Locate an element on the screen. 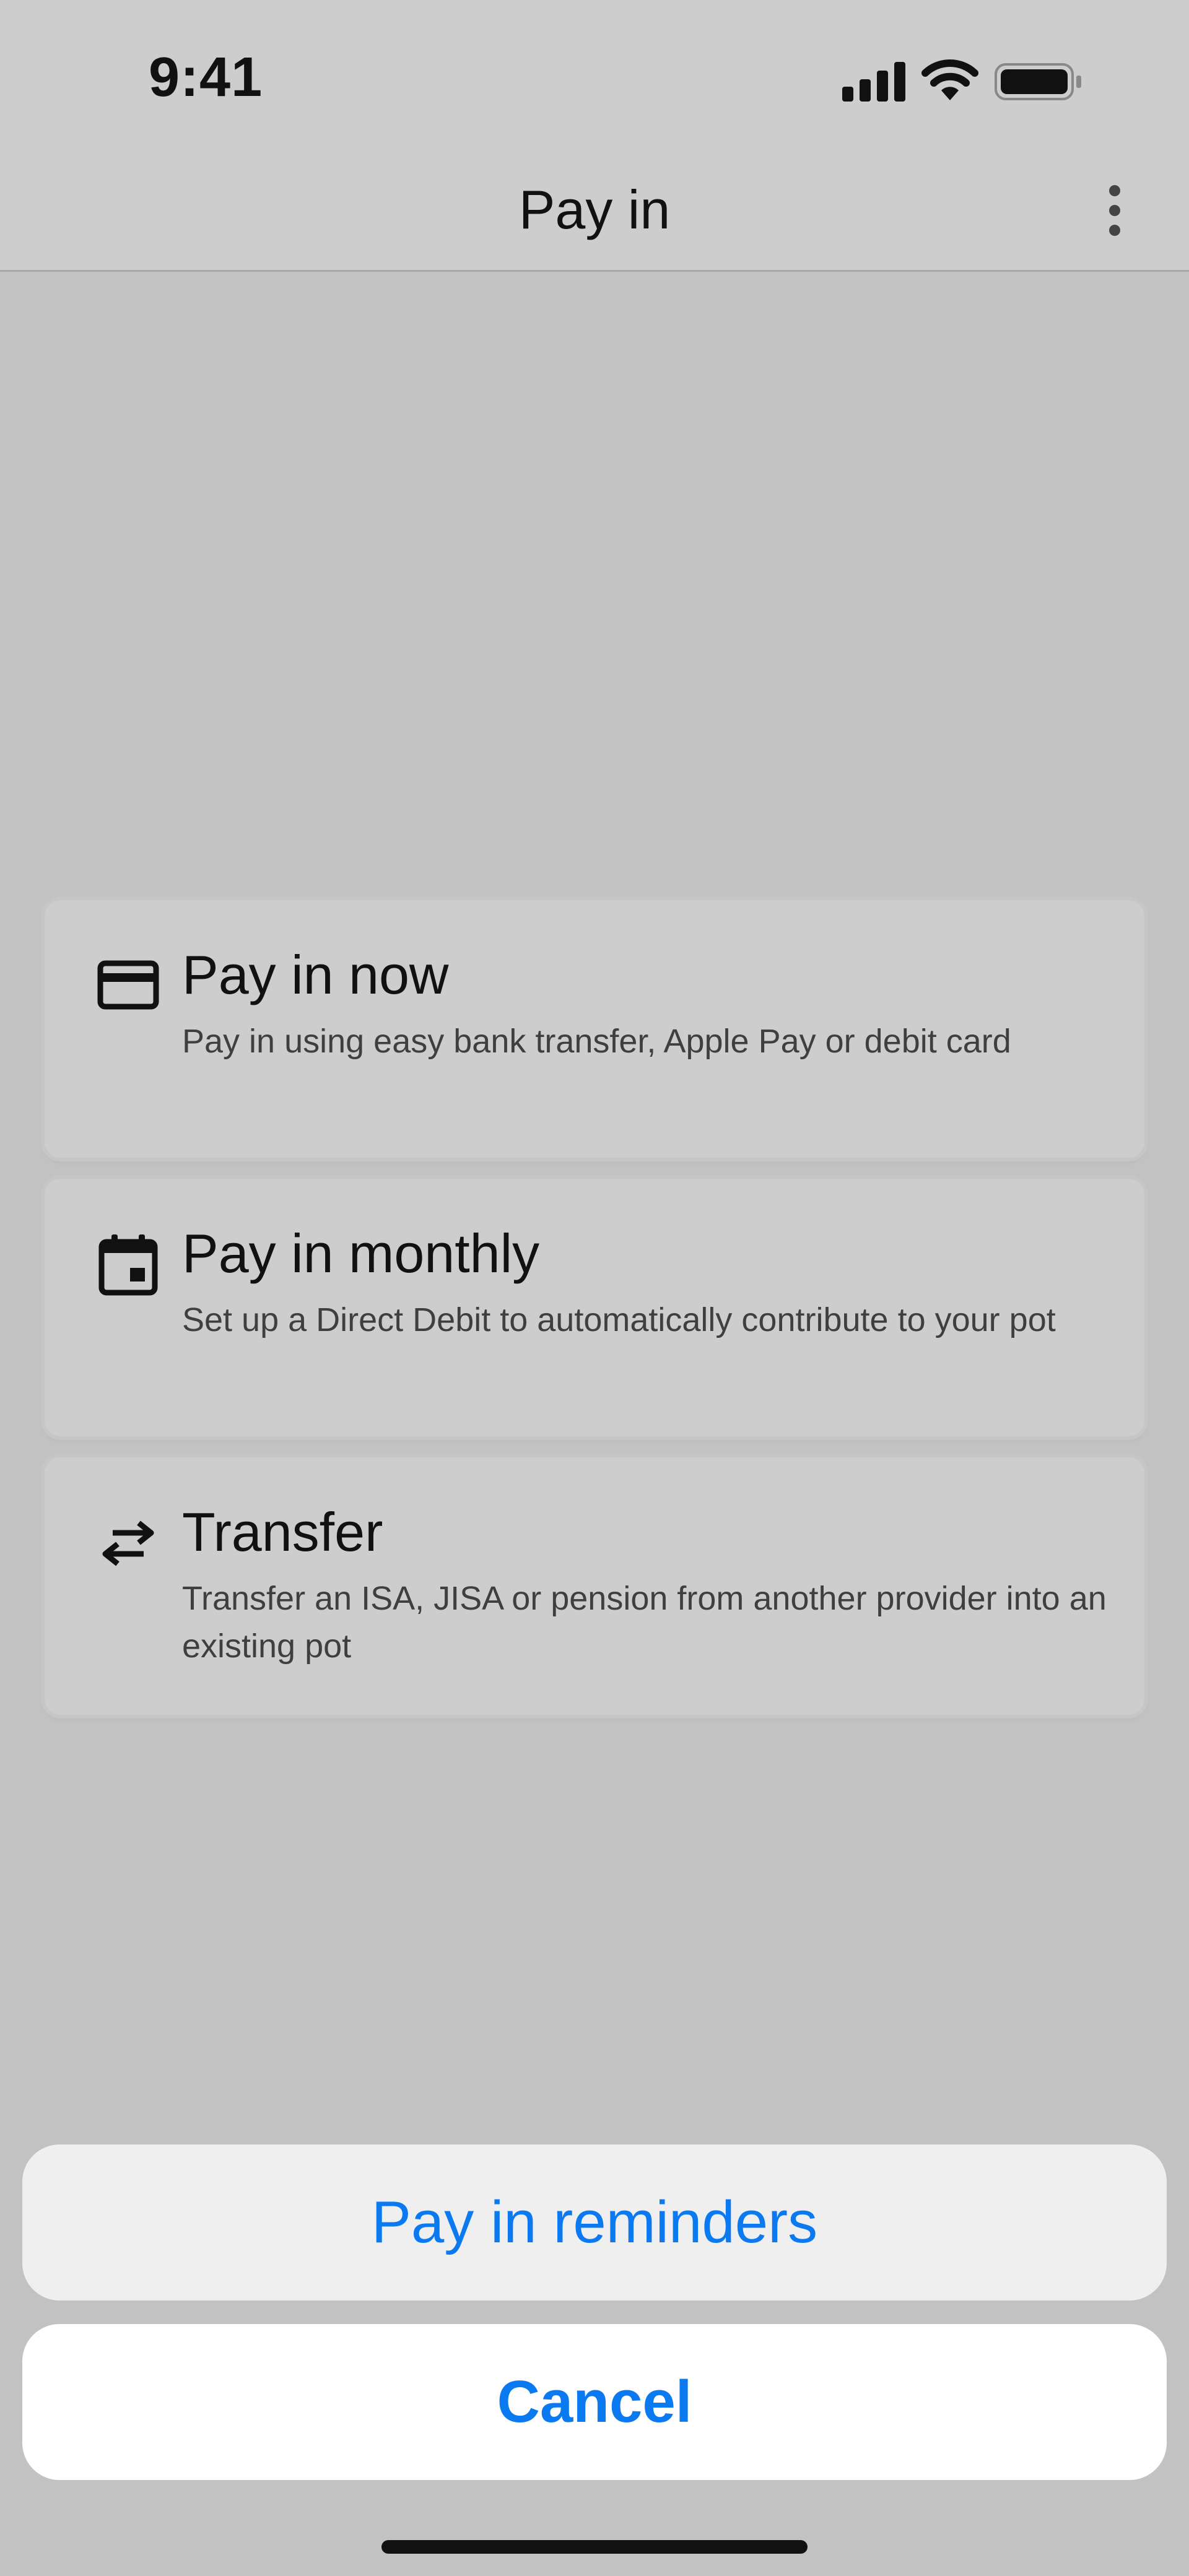 The width and height of the screenshot is (1189, 2576). cellular-signal-icon is located at coordinates (873, 82).